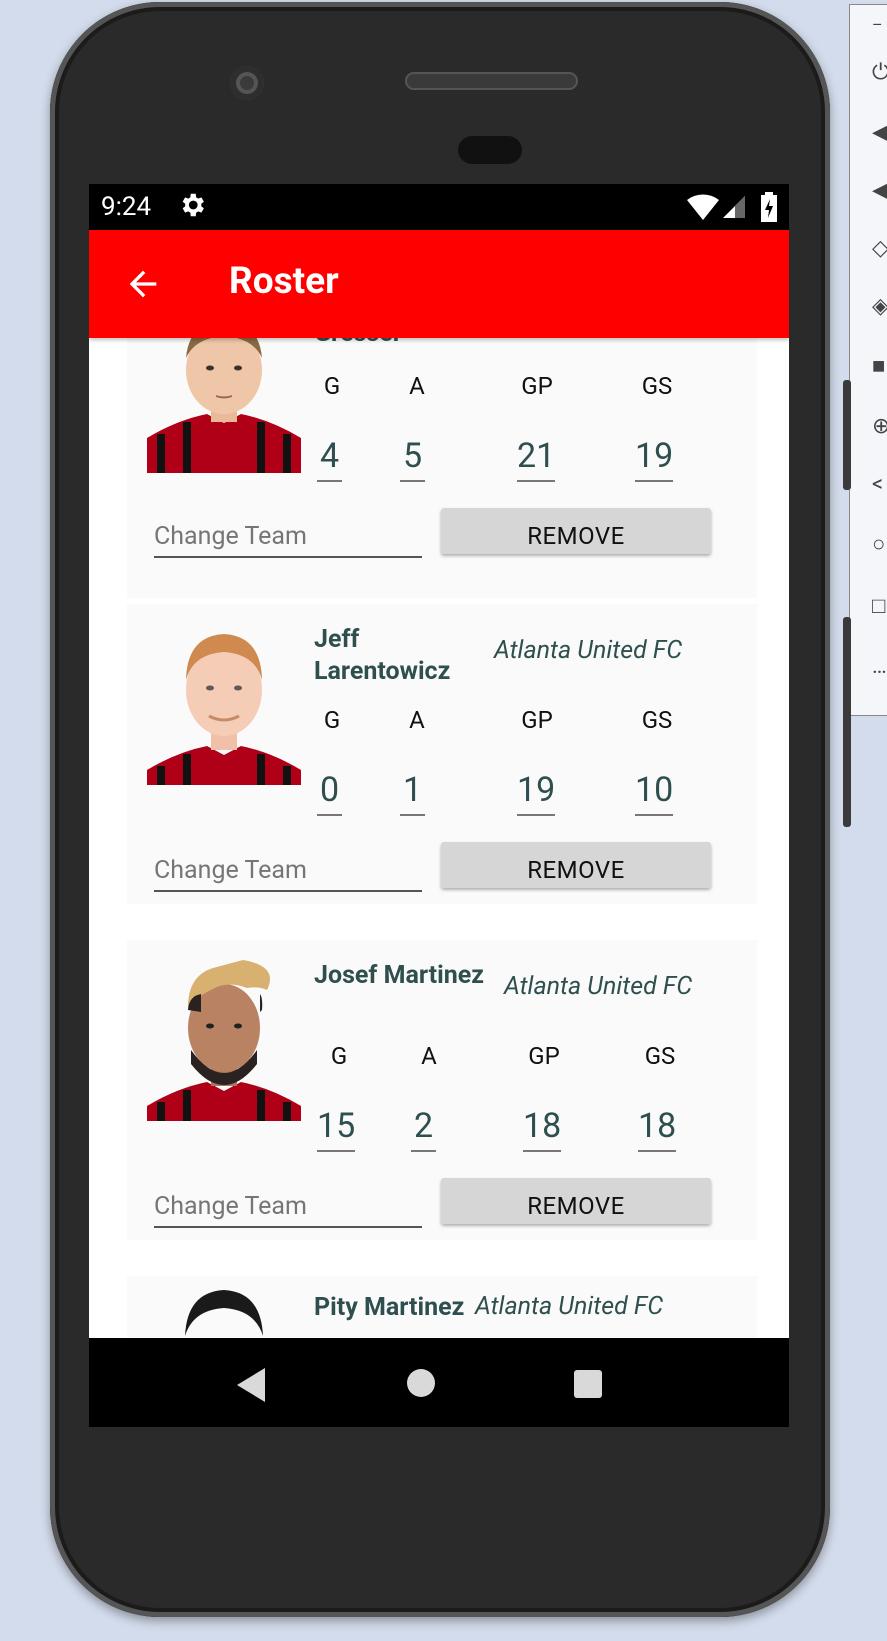 This screenshot has width=887, height=1641. I want to click on home-icon: ○, so click(879, 545).